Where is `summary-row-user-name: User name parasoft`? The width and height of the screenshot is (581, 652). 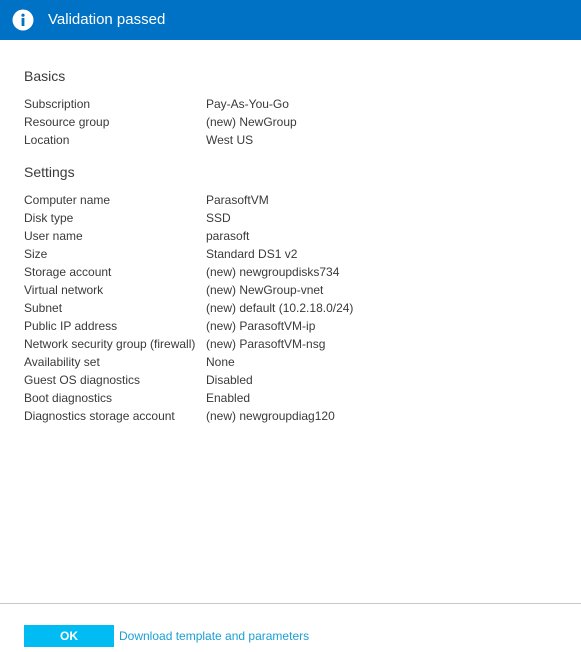
summary-row-user-name: User name parasoft is located at coordinates (294, 236).